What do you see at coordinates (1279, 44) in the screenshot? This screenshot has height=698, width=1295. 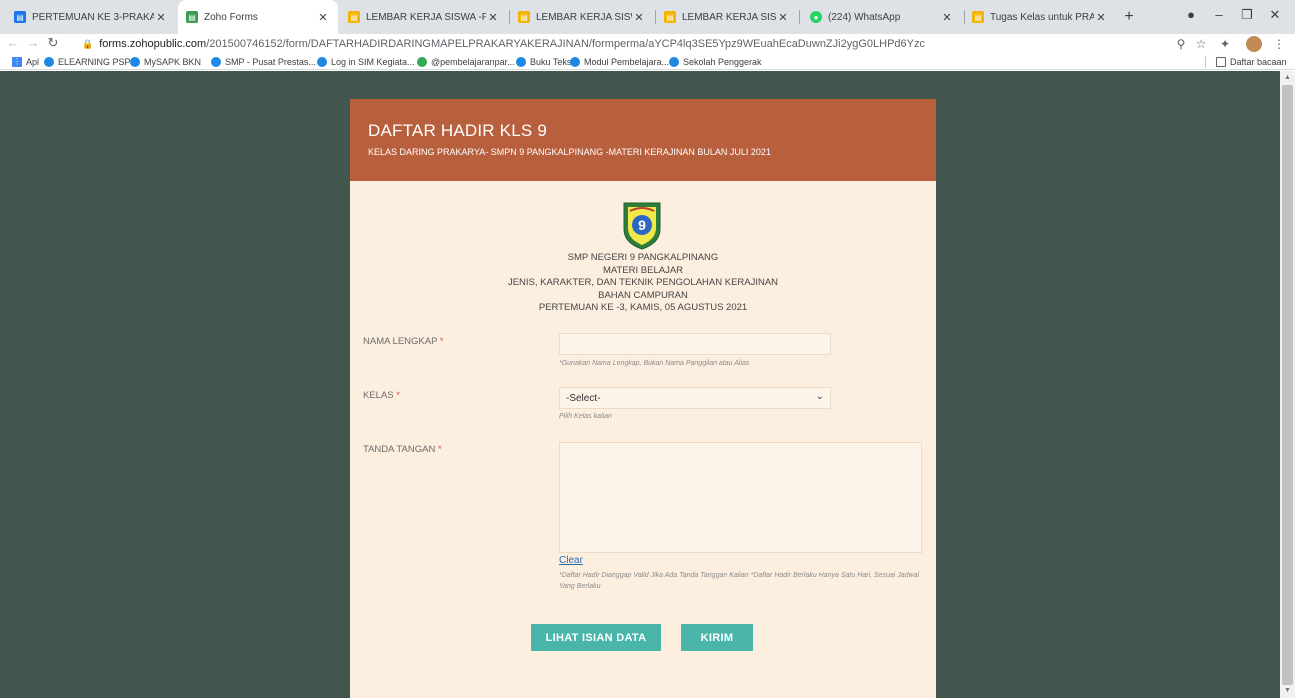 I see `more-menu-icon: ⋮` at bounding box center [1279, 44].